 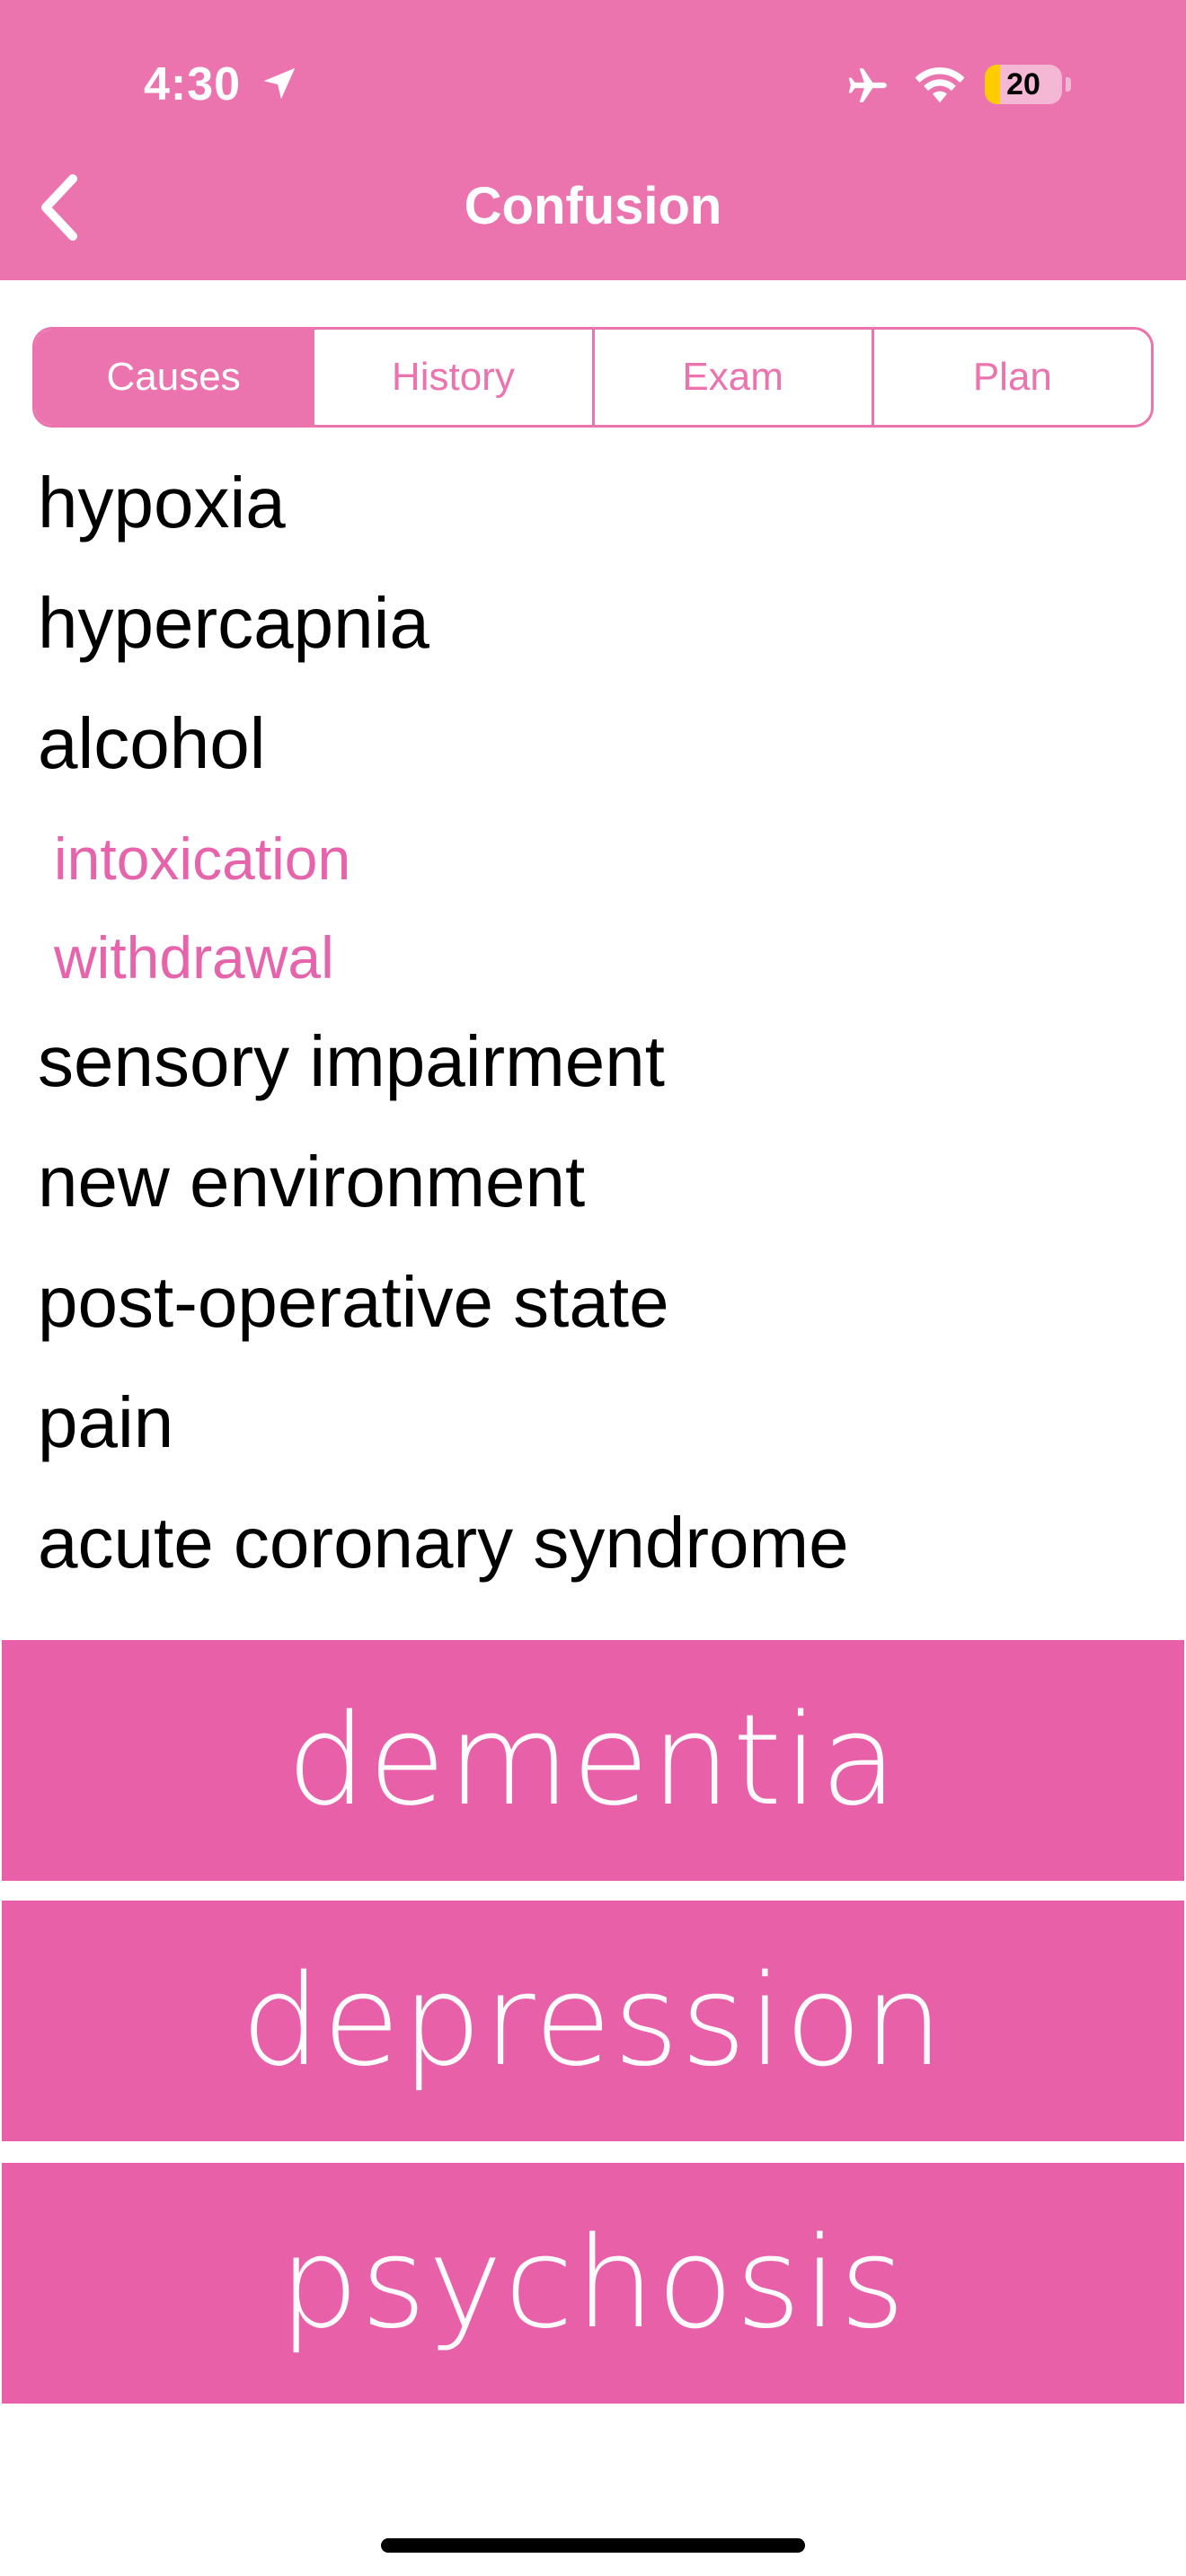 I want to click on subcause-item-withdrawal: withdrawal, so click(x=194, y=958).